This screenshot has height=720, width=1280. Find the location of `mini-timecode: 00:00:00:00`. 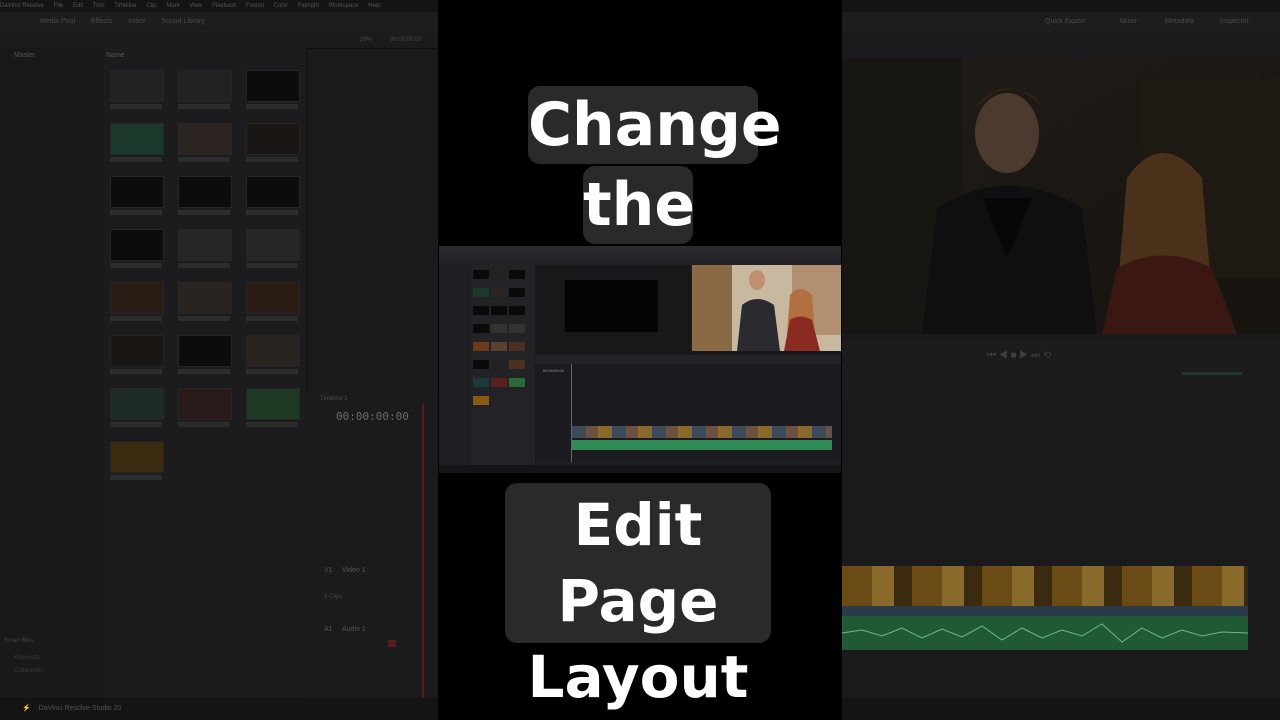

mini-timecode: 00:00:00:00 is located at coordinates (554, 370).